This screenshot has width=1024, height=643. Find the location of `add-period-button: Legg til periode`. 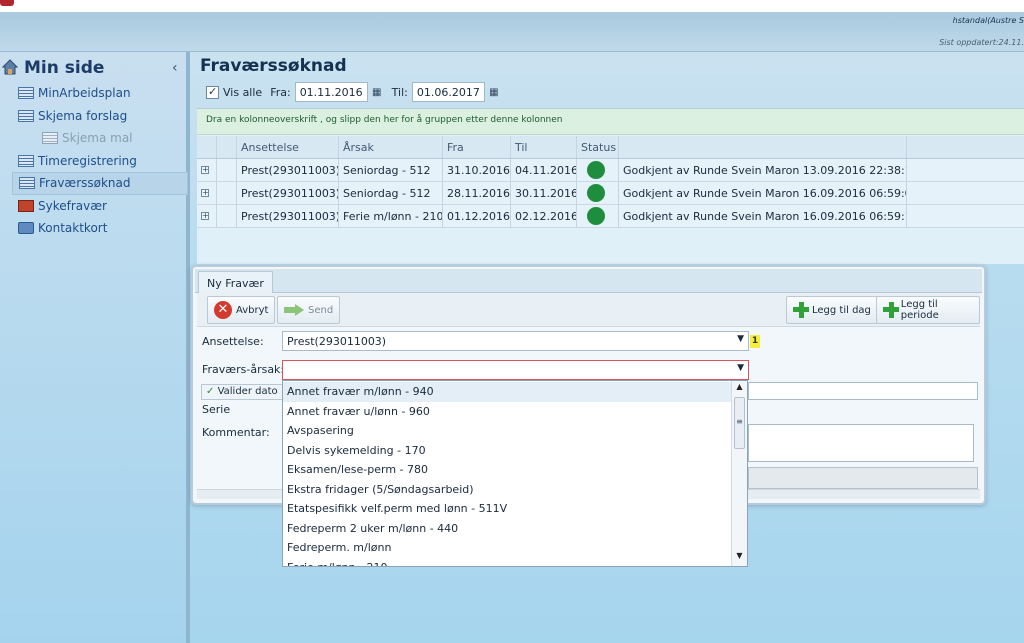

add-period-button: Legg til periode is located at coordinates (928, 310).